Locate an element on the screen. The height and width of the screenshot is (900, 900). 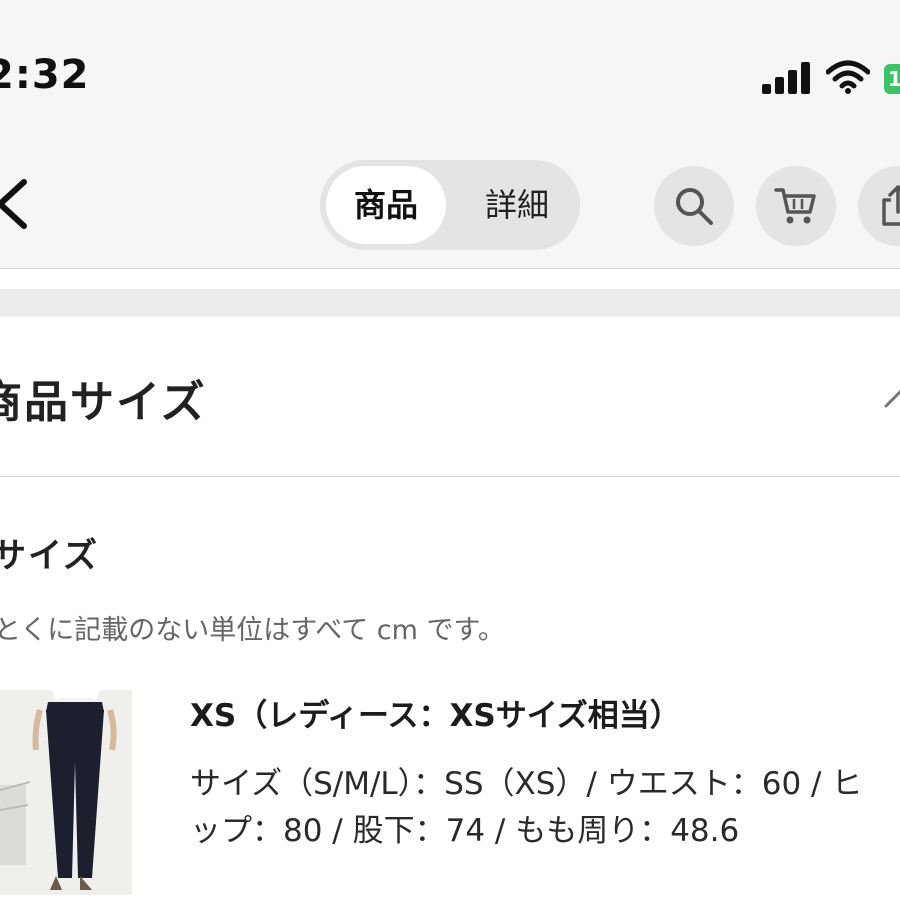
size-heading: サイズ is located at coordinates (49, 556).